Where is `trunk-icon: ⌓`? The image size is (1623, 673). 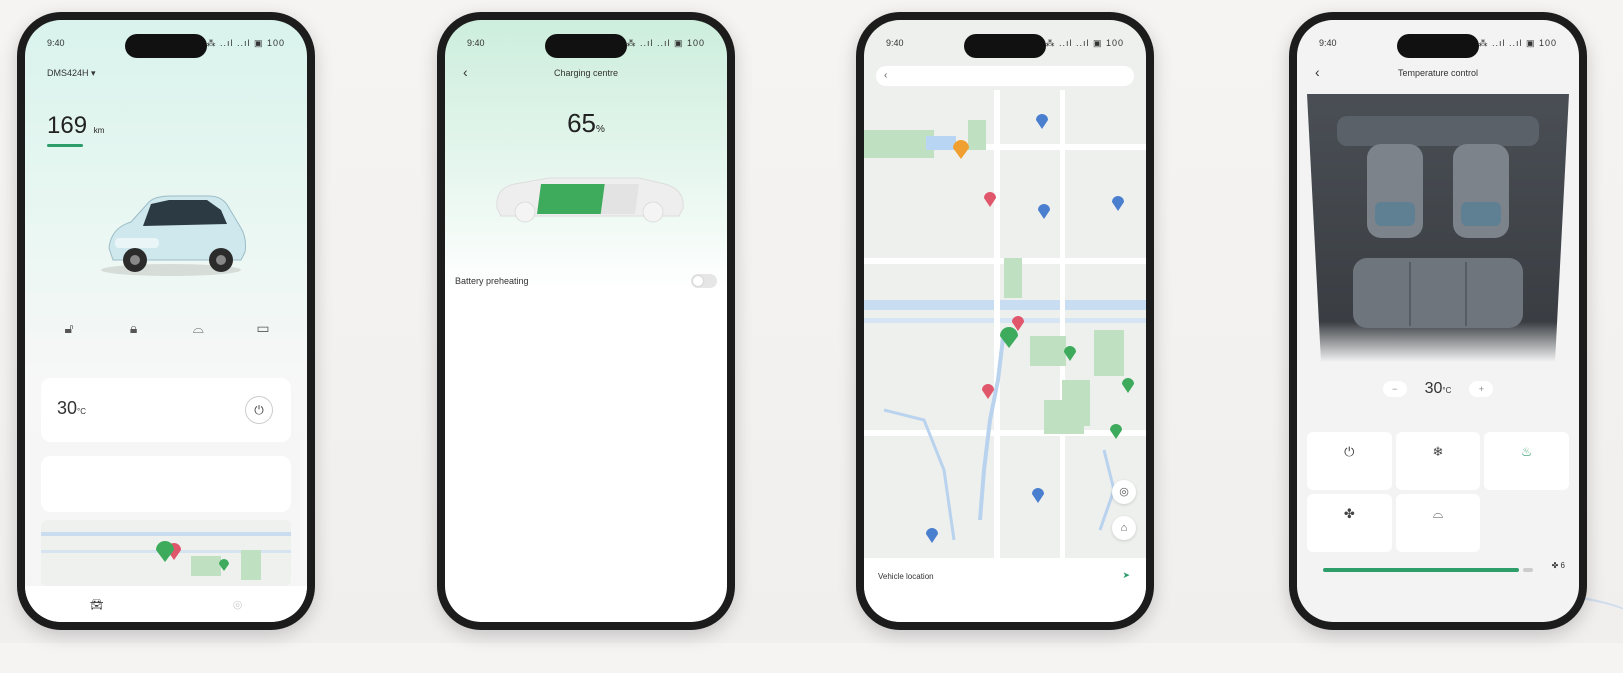
trunk-icon: ⌓ is located at coordinates (198, 328).